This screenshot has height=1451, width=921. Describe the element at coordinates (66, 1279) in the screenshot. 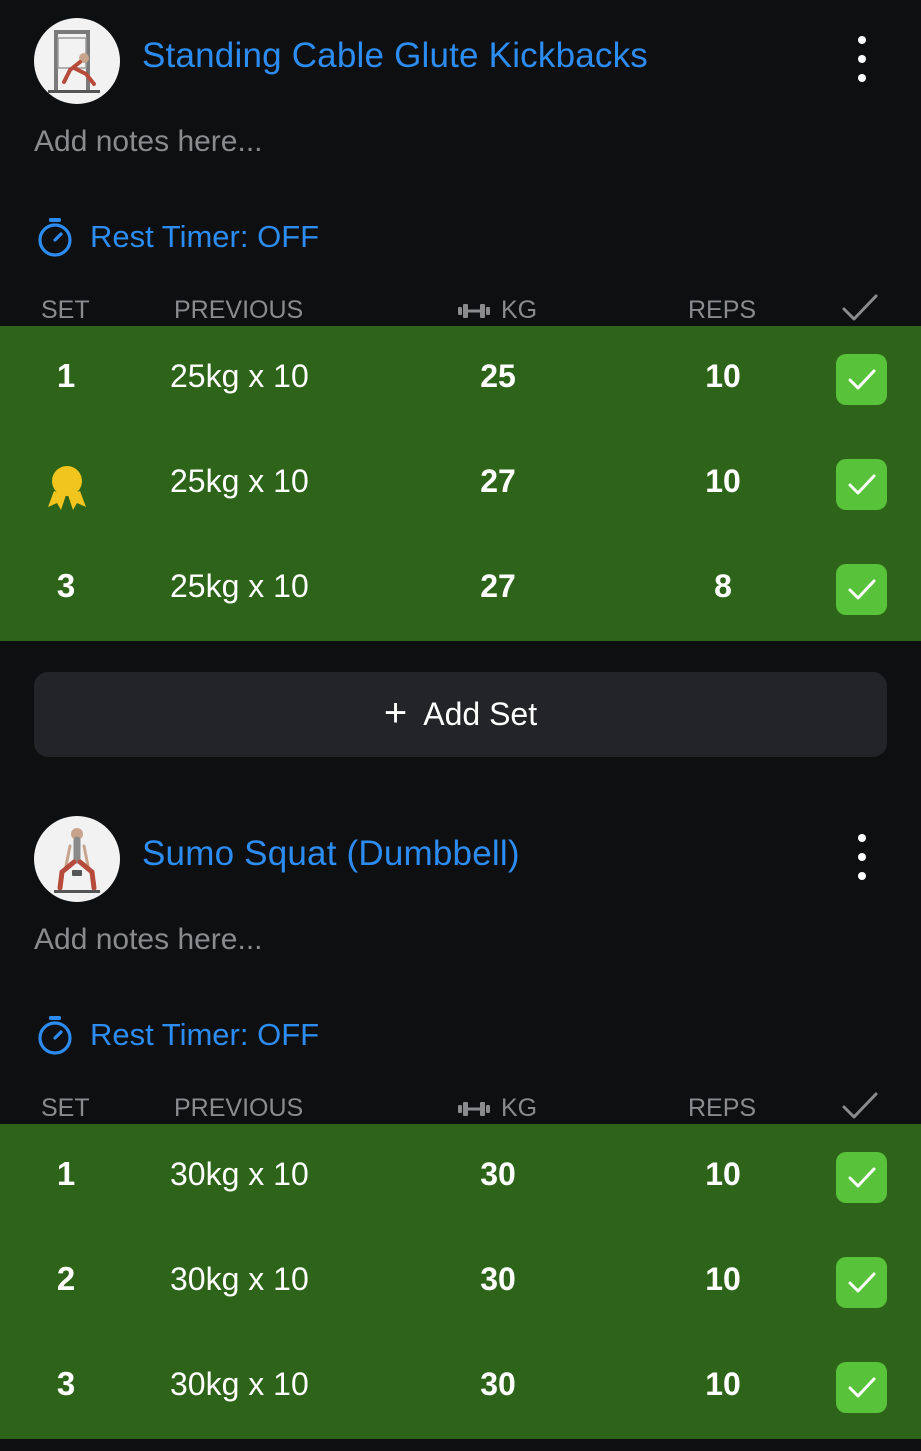

I see `set-number: 2` at that location.